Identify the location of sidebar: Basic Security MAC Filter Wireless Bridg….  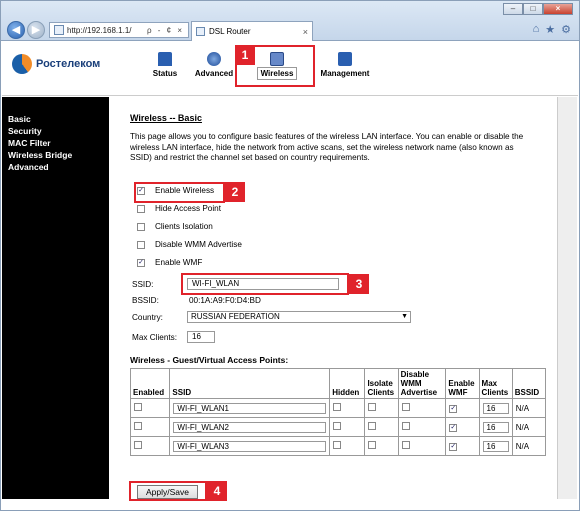
(55, 298).